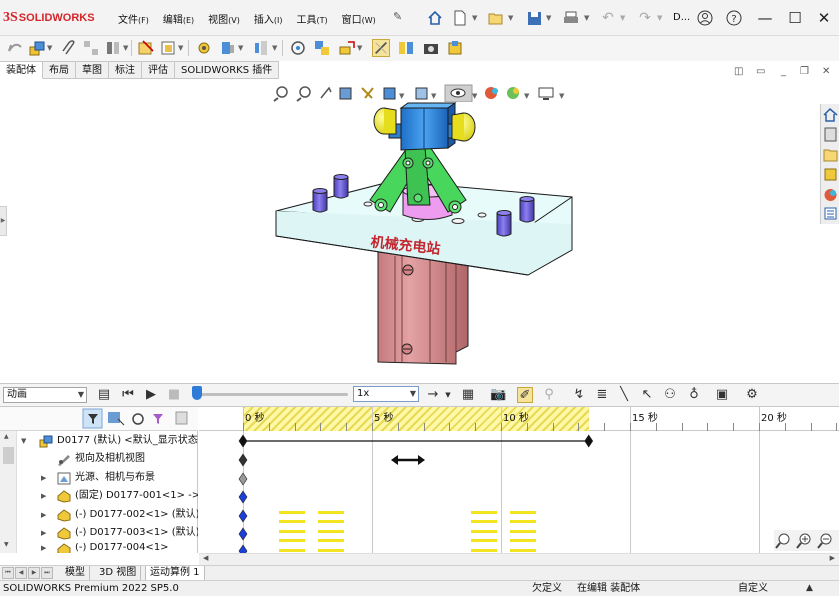  I want to click on user-icon, so click(705, 18).